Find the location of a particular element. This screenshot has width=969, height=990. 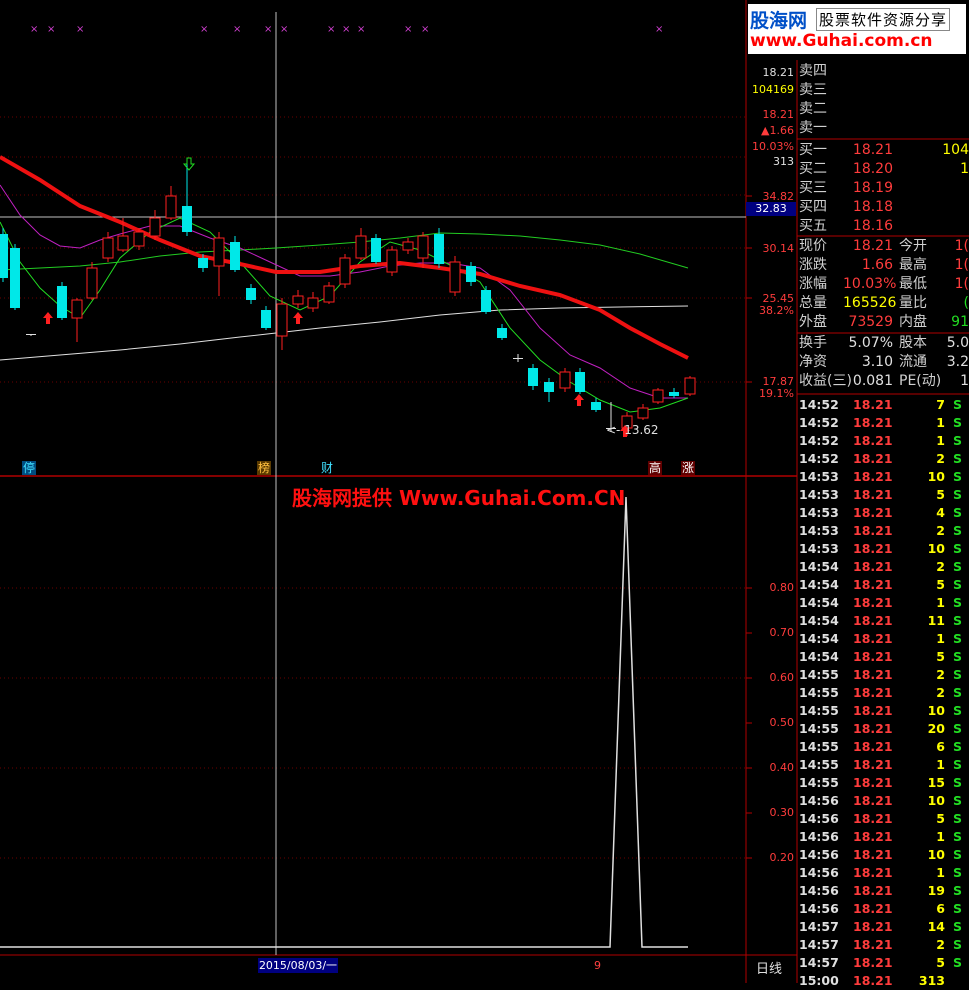

axis-price-red: 18.21 is located at coordinates (778, 114).